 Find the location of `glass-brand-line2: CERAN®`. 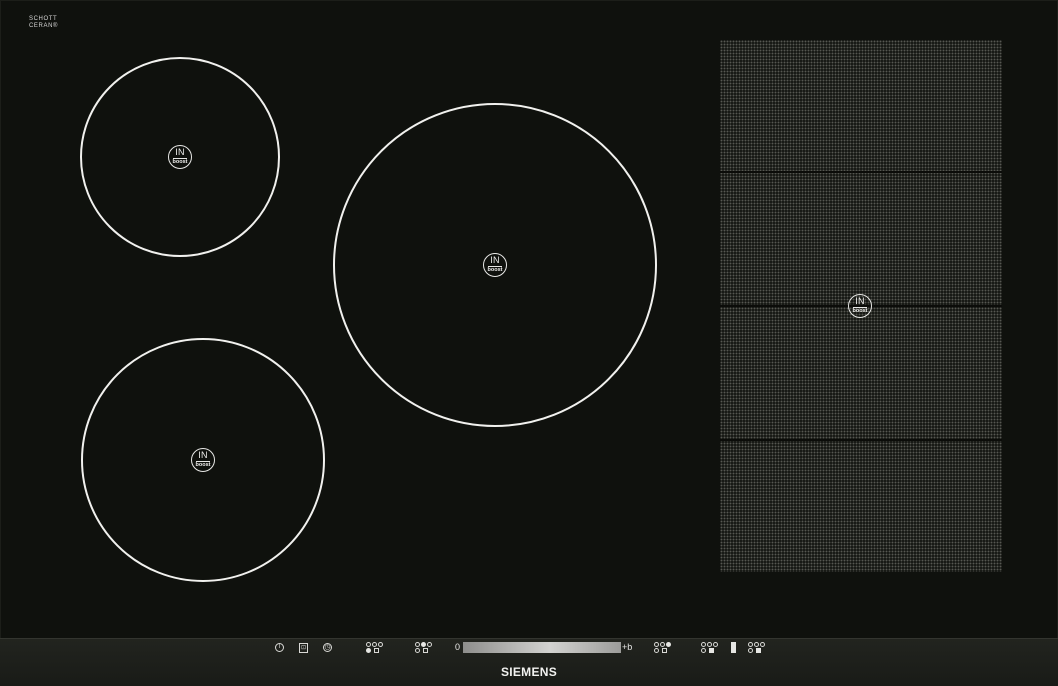

glass-brand-line2: CERAN® is located at coordinates (44, 25).